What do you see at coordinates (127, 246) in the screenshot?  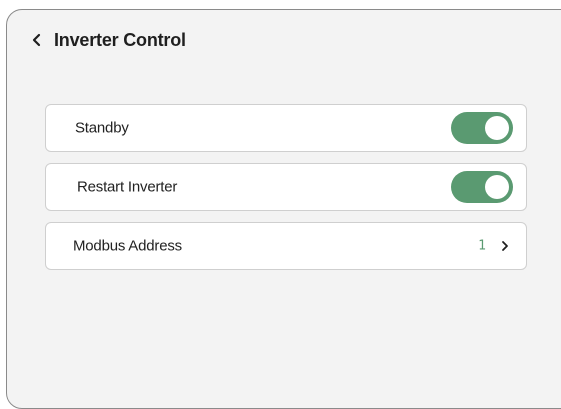 I see `setting-label-modbus-address: Modbus Address` at bounding box center [127, 246].